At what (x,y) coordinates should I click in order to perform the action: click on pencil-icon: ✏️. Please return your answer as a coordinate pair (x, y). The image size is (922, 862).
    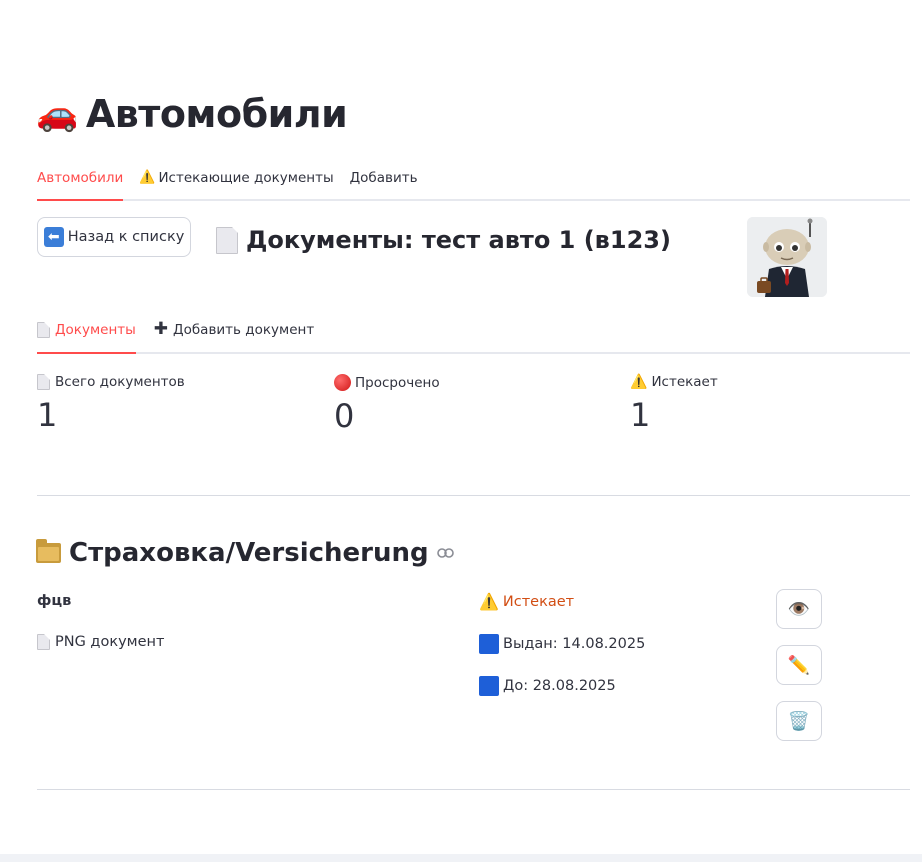
    Looking at the image, I should click on (799, 665).